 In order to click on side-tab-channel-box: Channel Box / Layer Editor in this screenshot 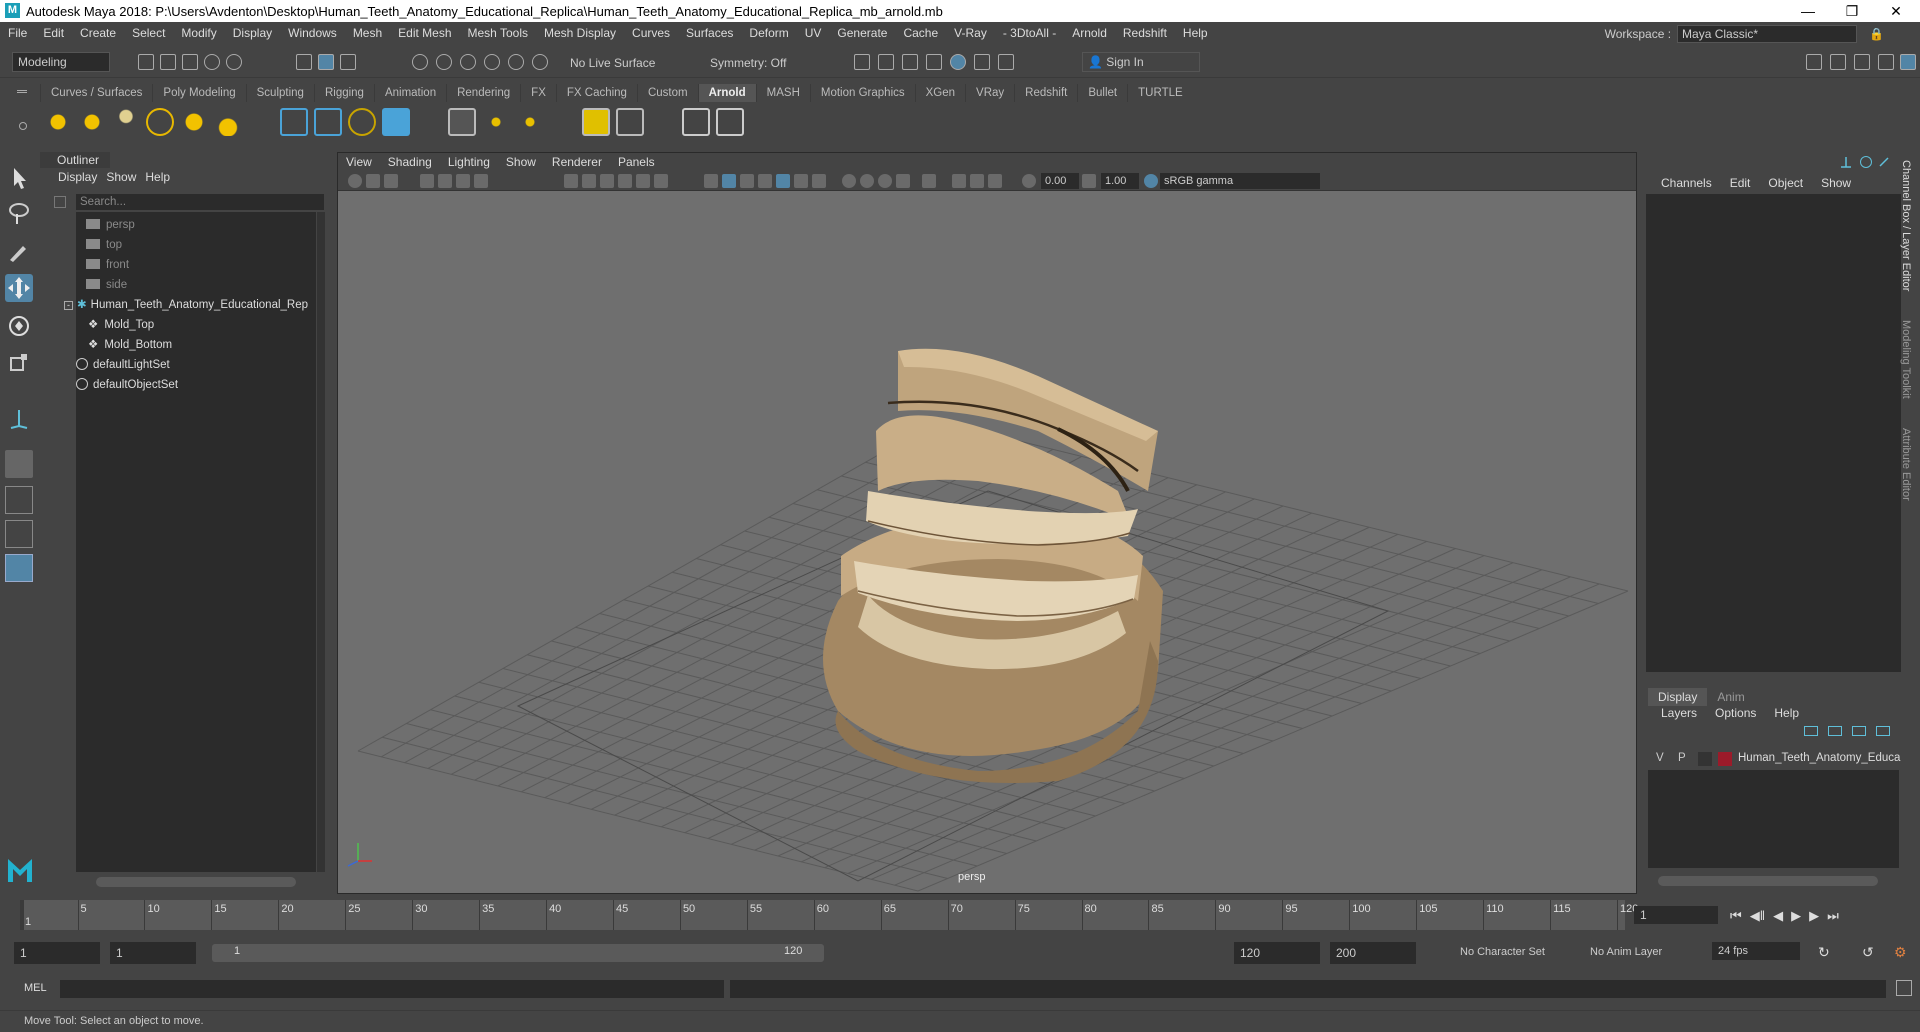, I will do `click(1906, 225)`.